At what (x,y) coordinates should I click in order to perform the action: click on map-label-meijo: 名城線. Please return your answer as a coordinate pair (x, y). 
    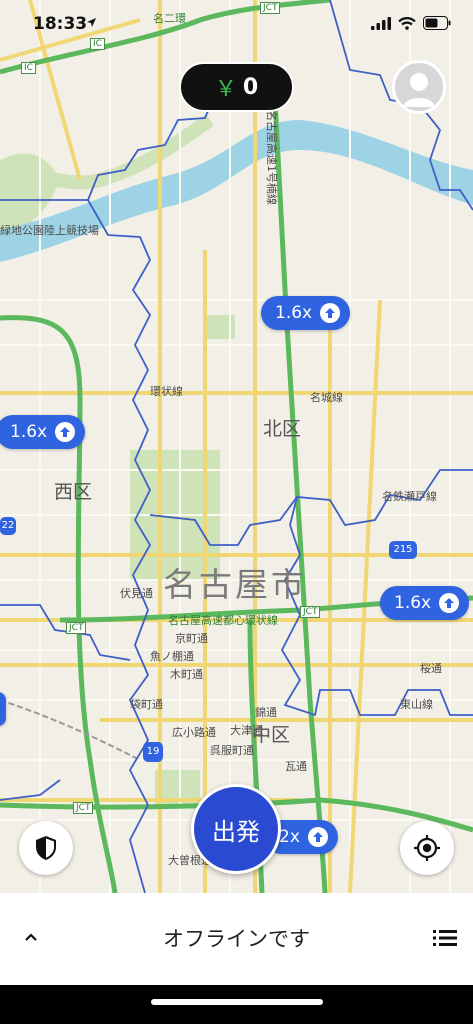
    Looking at the image, I should click on (326, 397).